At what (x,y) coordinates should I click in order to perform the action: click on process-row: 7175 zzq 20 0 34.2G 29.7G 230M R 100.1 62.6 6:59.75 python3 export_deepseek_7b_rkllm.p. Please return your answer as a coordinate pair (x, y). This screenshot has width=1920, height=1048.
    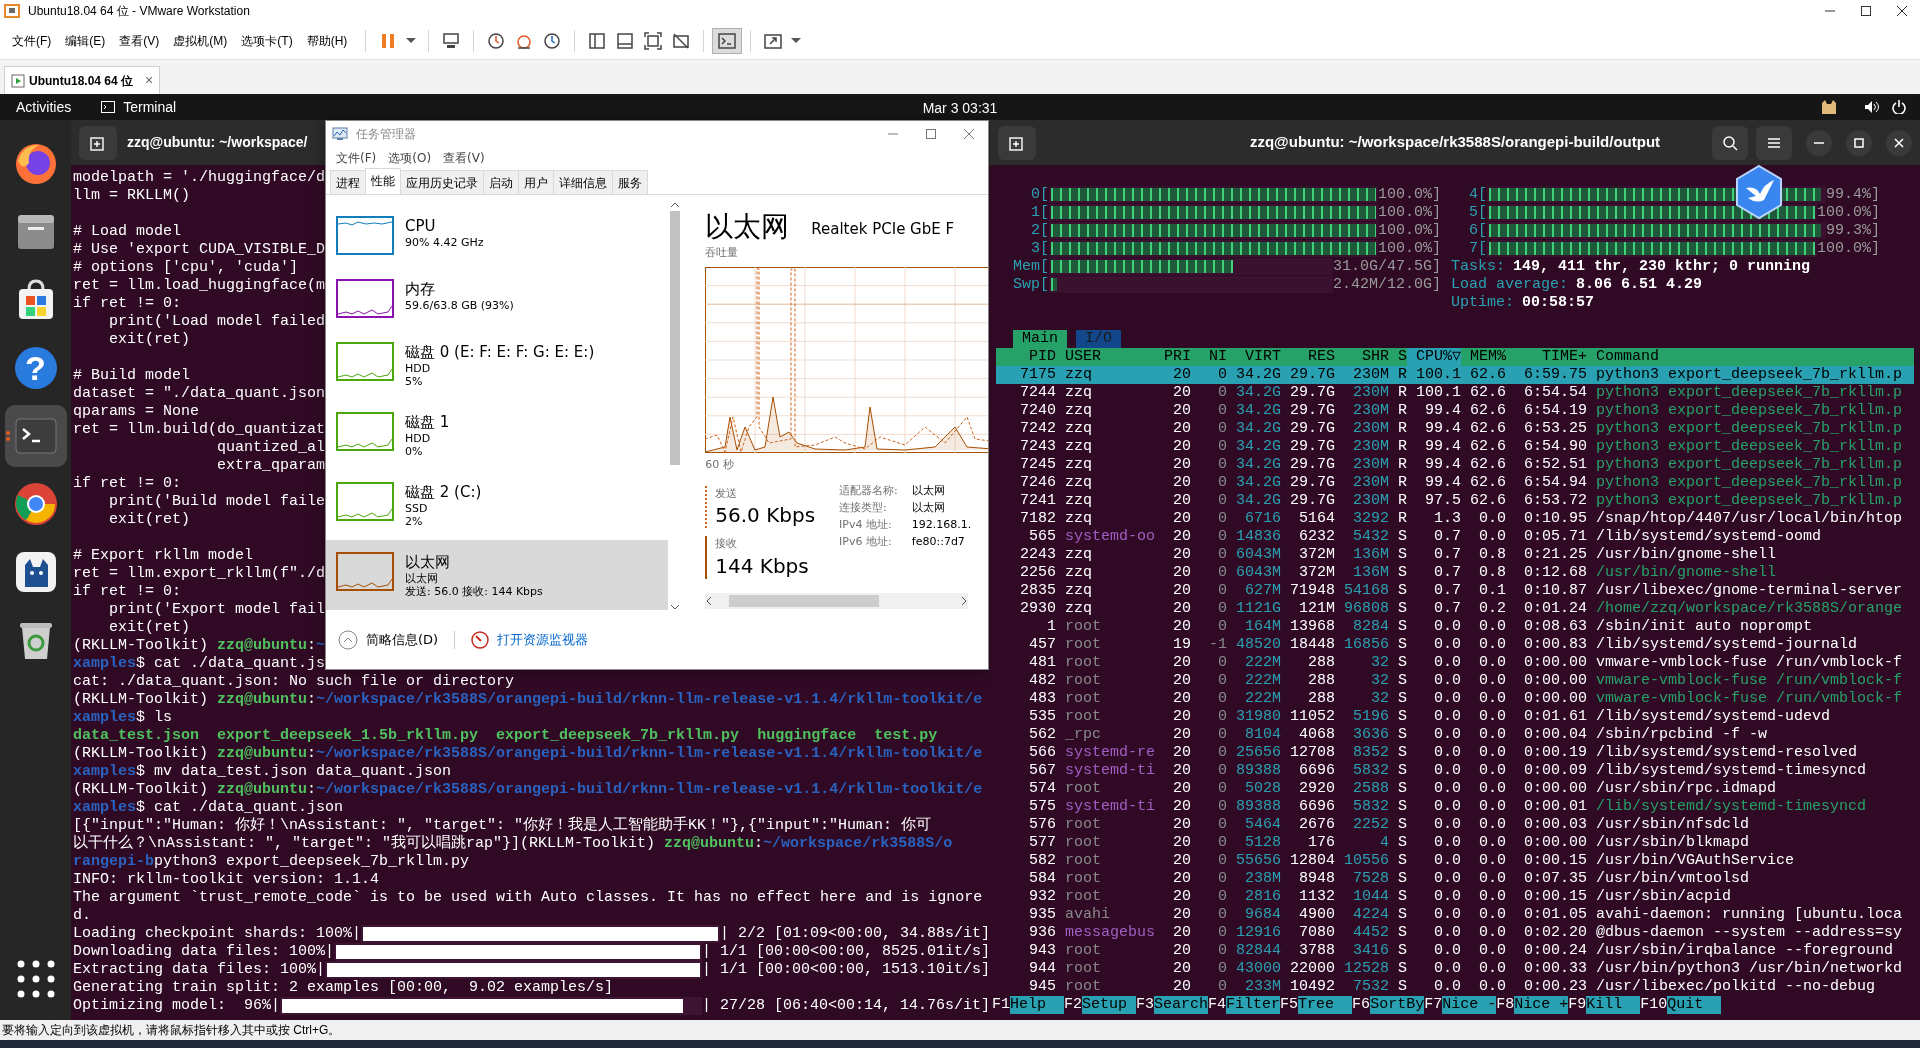
    Looking at the image, I should click on (1455, 375).